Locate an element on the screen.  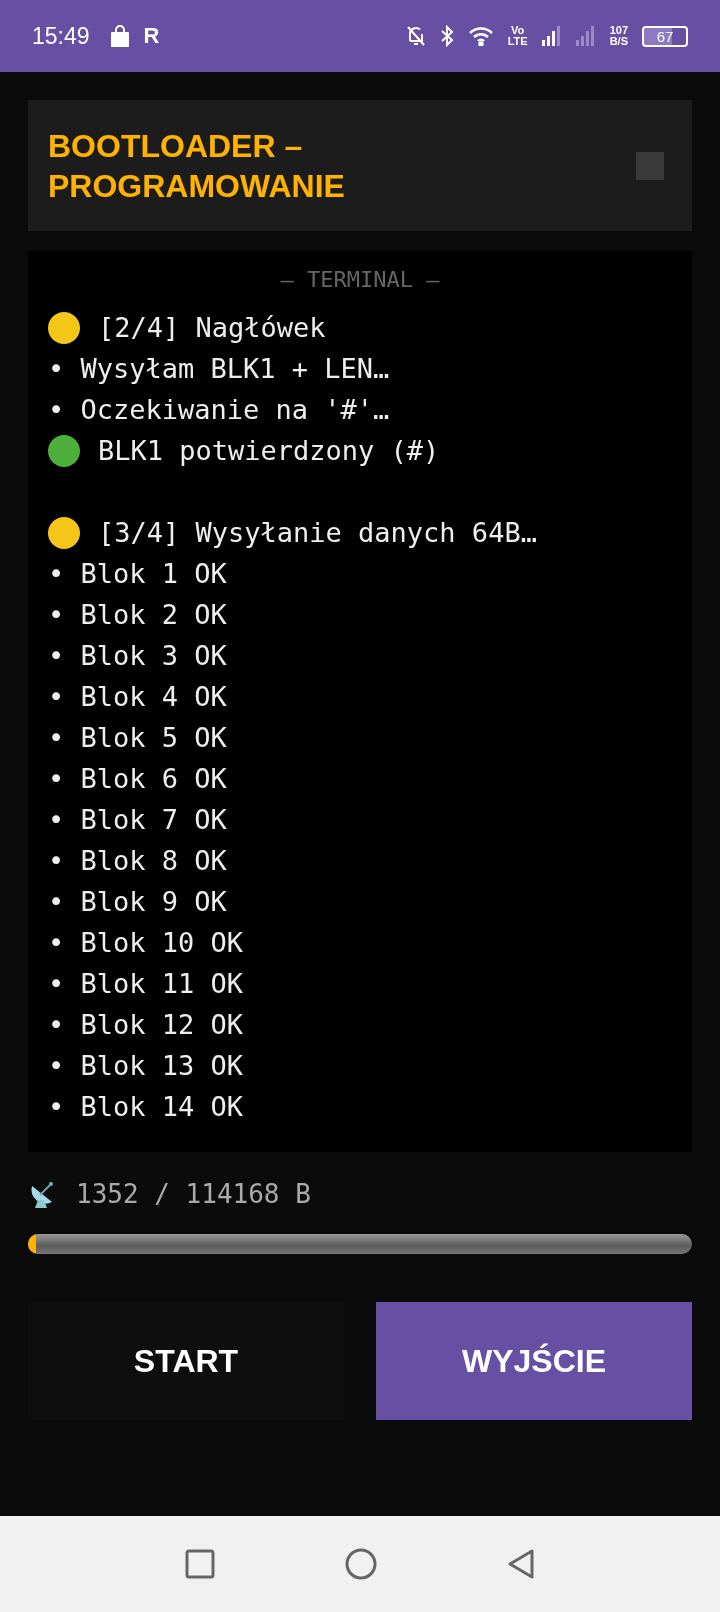
volte-label: Vo LTE is located at coordinates (517, 36).